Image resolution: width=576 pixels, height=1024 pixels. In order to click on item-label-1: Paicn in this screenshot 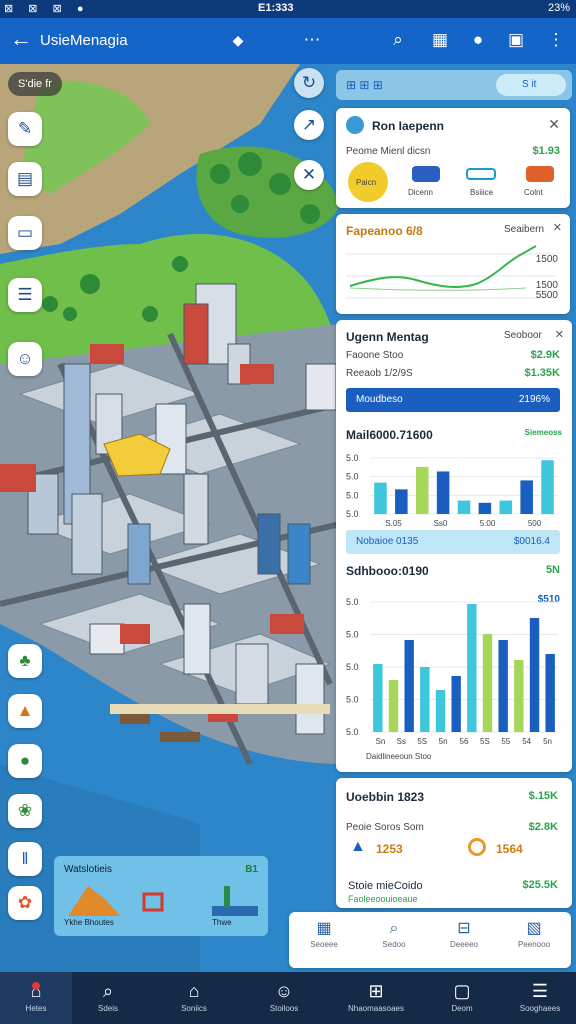, I will do `click(366, 182)`.